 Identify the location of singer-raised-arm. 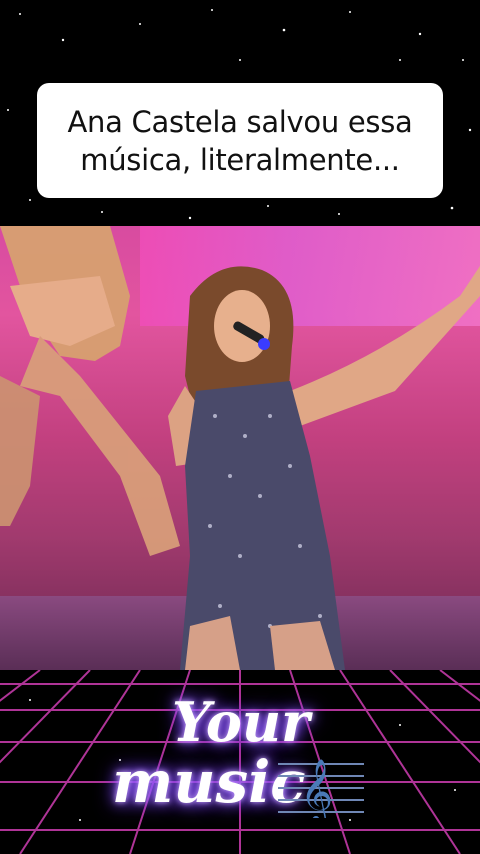
(385, 346).